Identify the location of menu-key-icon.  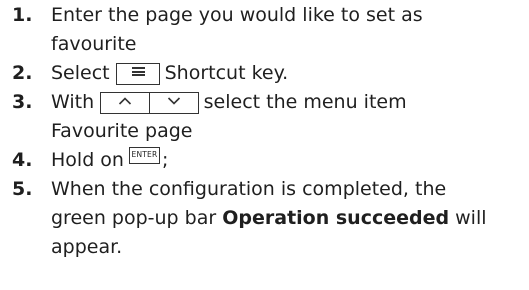
(137, 74).